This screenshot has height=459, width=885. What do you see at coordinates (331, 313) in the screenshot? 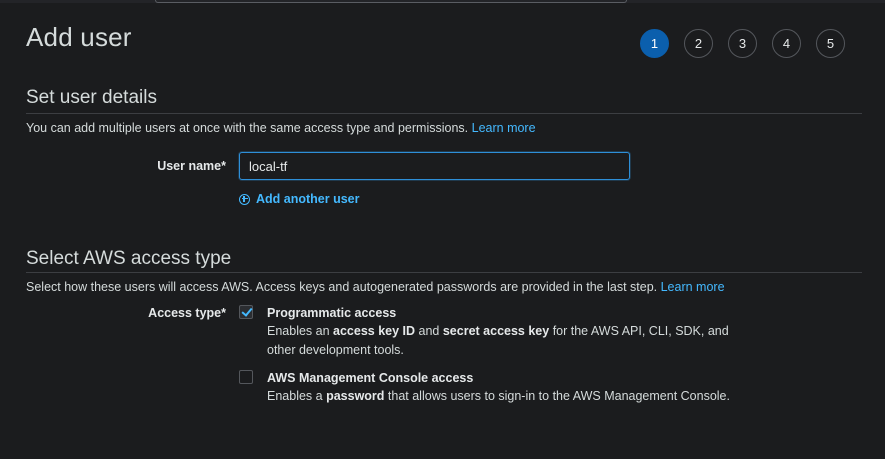
I see `programmatic-access-title: Programmatic access` at bounding box center [331, 313].